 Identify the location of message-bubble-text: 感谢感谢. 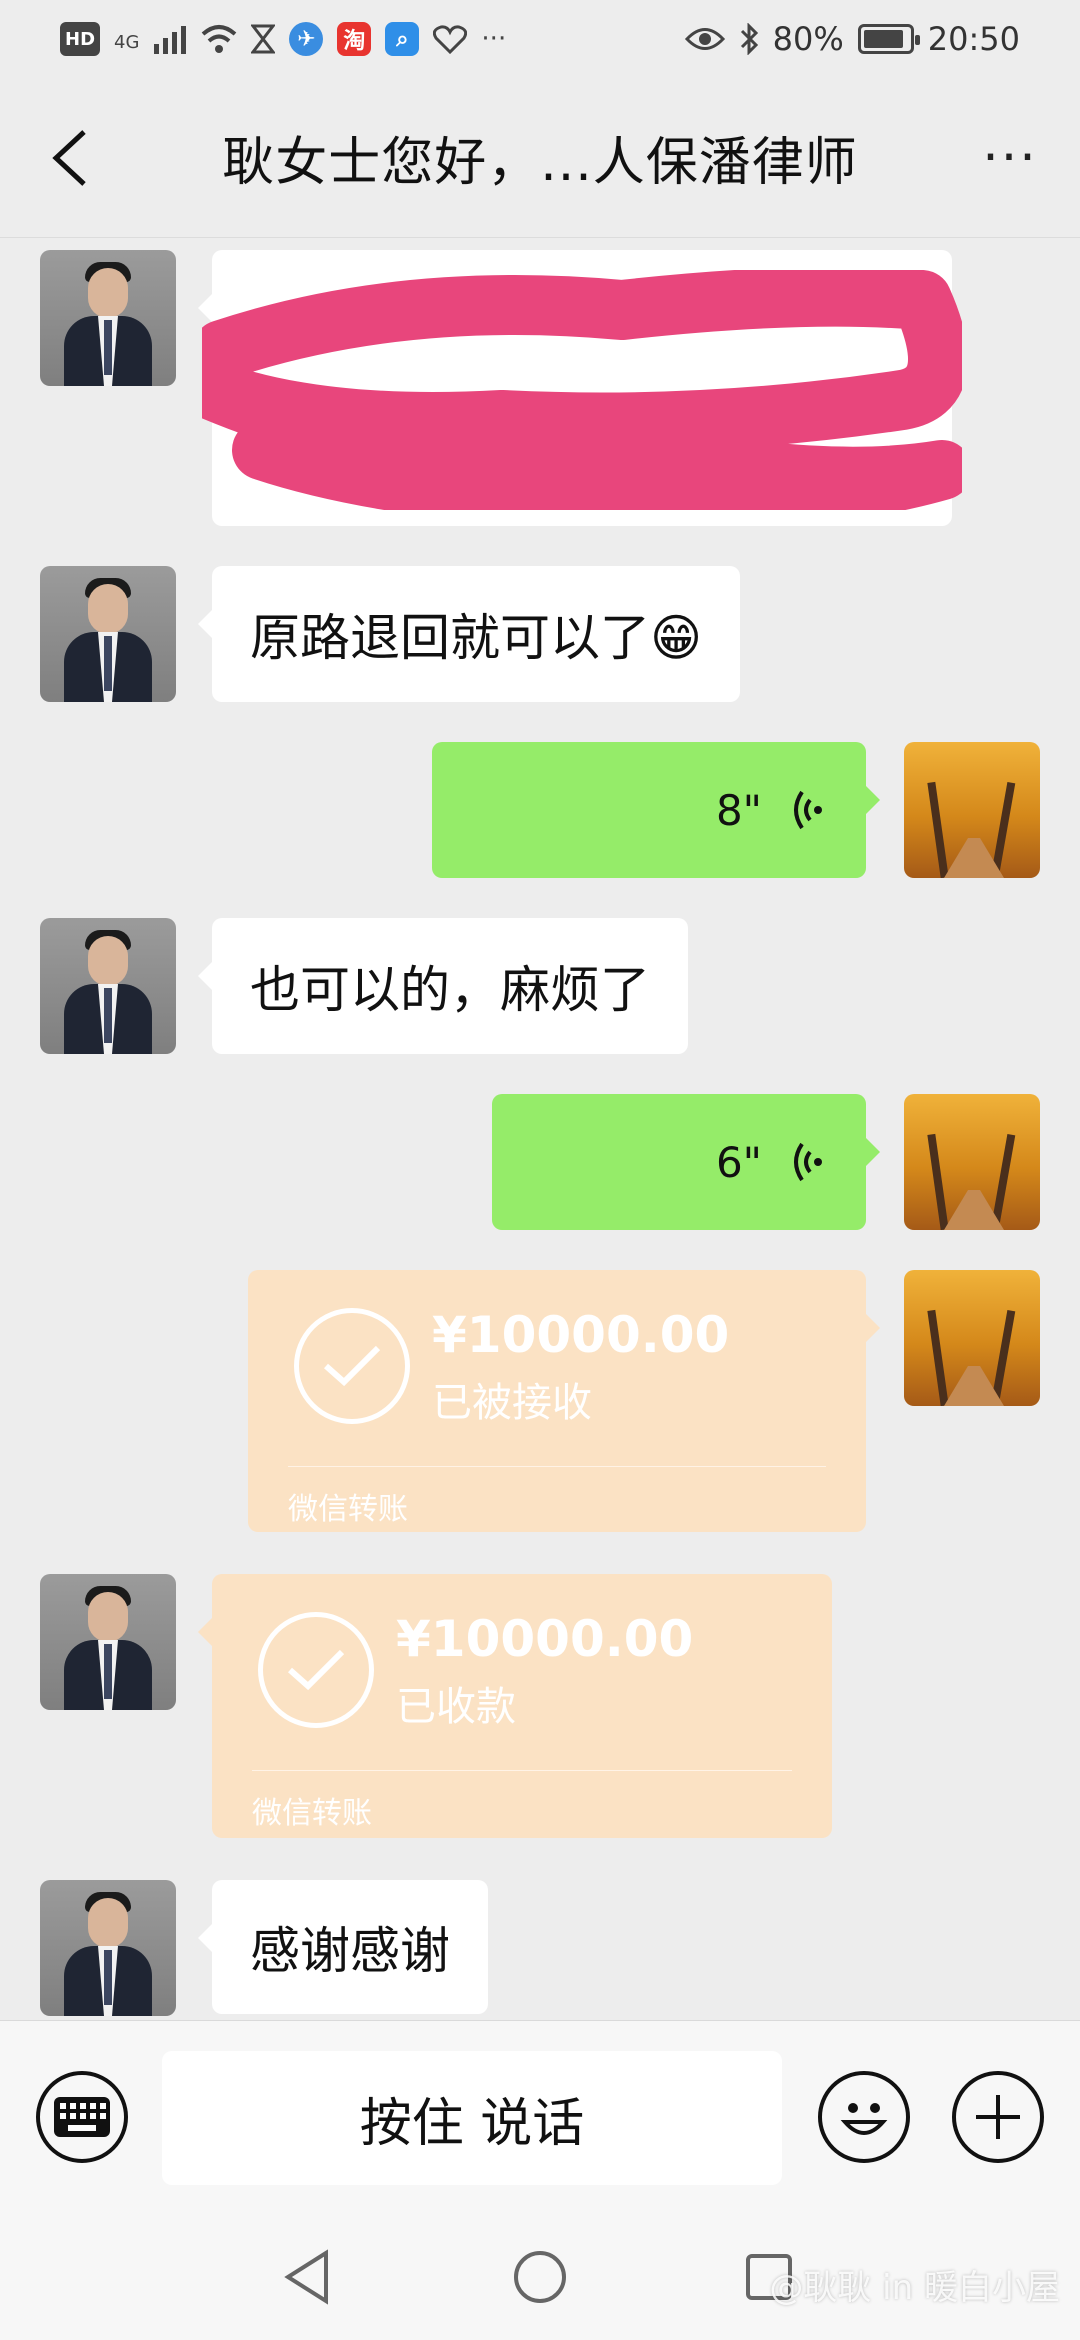
(343, 1947).